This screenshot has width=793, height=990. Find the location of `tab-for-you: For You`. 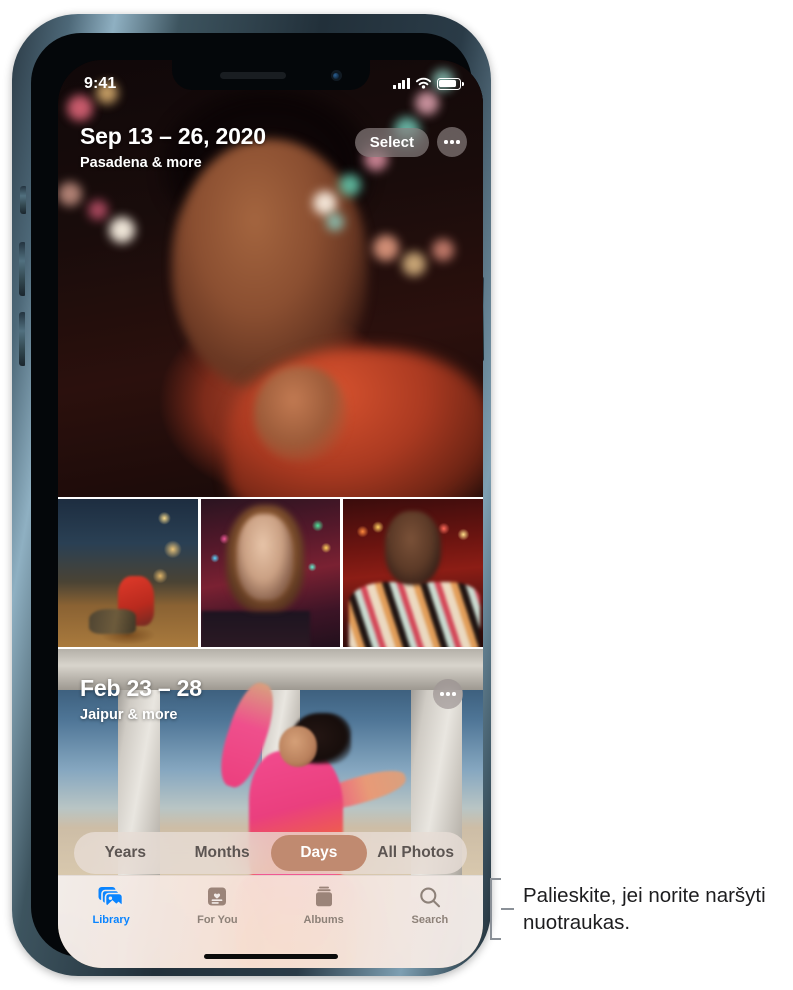

tab-for-you: For You is located at coordinates (217, 905).